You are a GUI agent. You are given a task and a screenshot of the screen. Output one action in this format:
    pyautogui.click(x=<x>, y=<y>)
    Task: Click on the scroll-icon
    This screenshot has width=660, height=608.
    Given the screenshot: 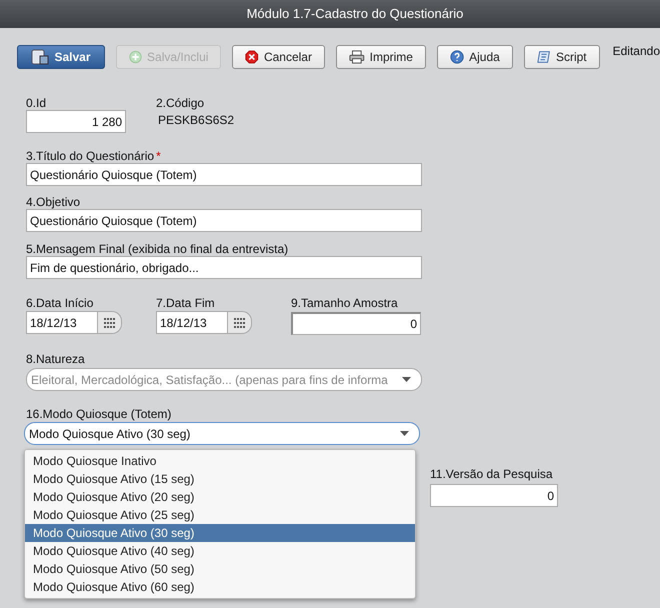 What is the action you would take?
    pyautogui.click(x=543, y=57)
    